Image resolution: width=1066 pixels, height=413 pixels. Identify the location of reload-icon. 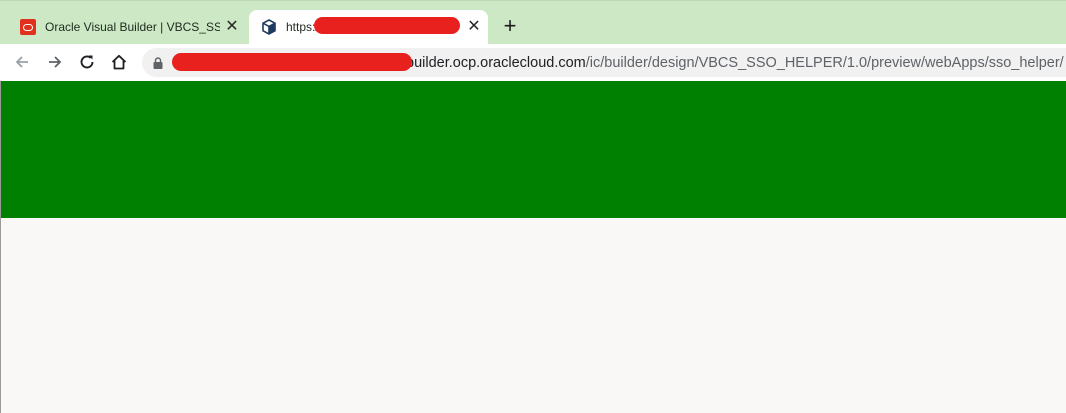
(87, 62).